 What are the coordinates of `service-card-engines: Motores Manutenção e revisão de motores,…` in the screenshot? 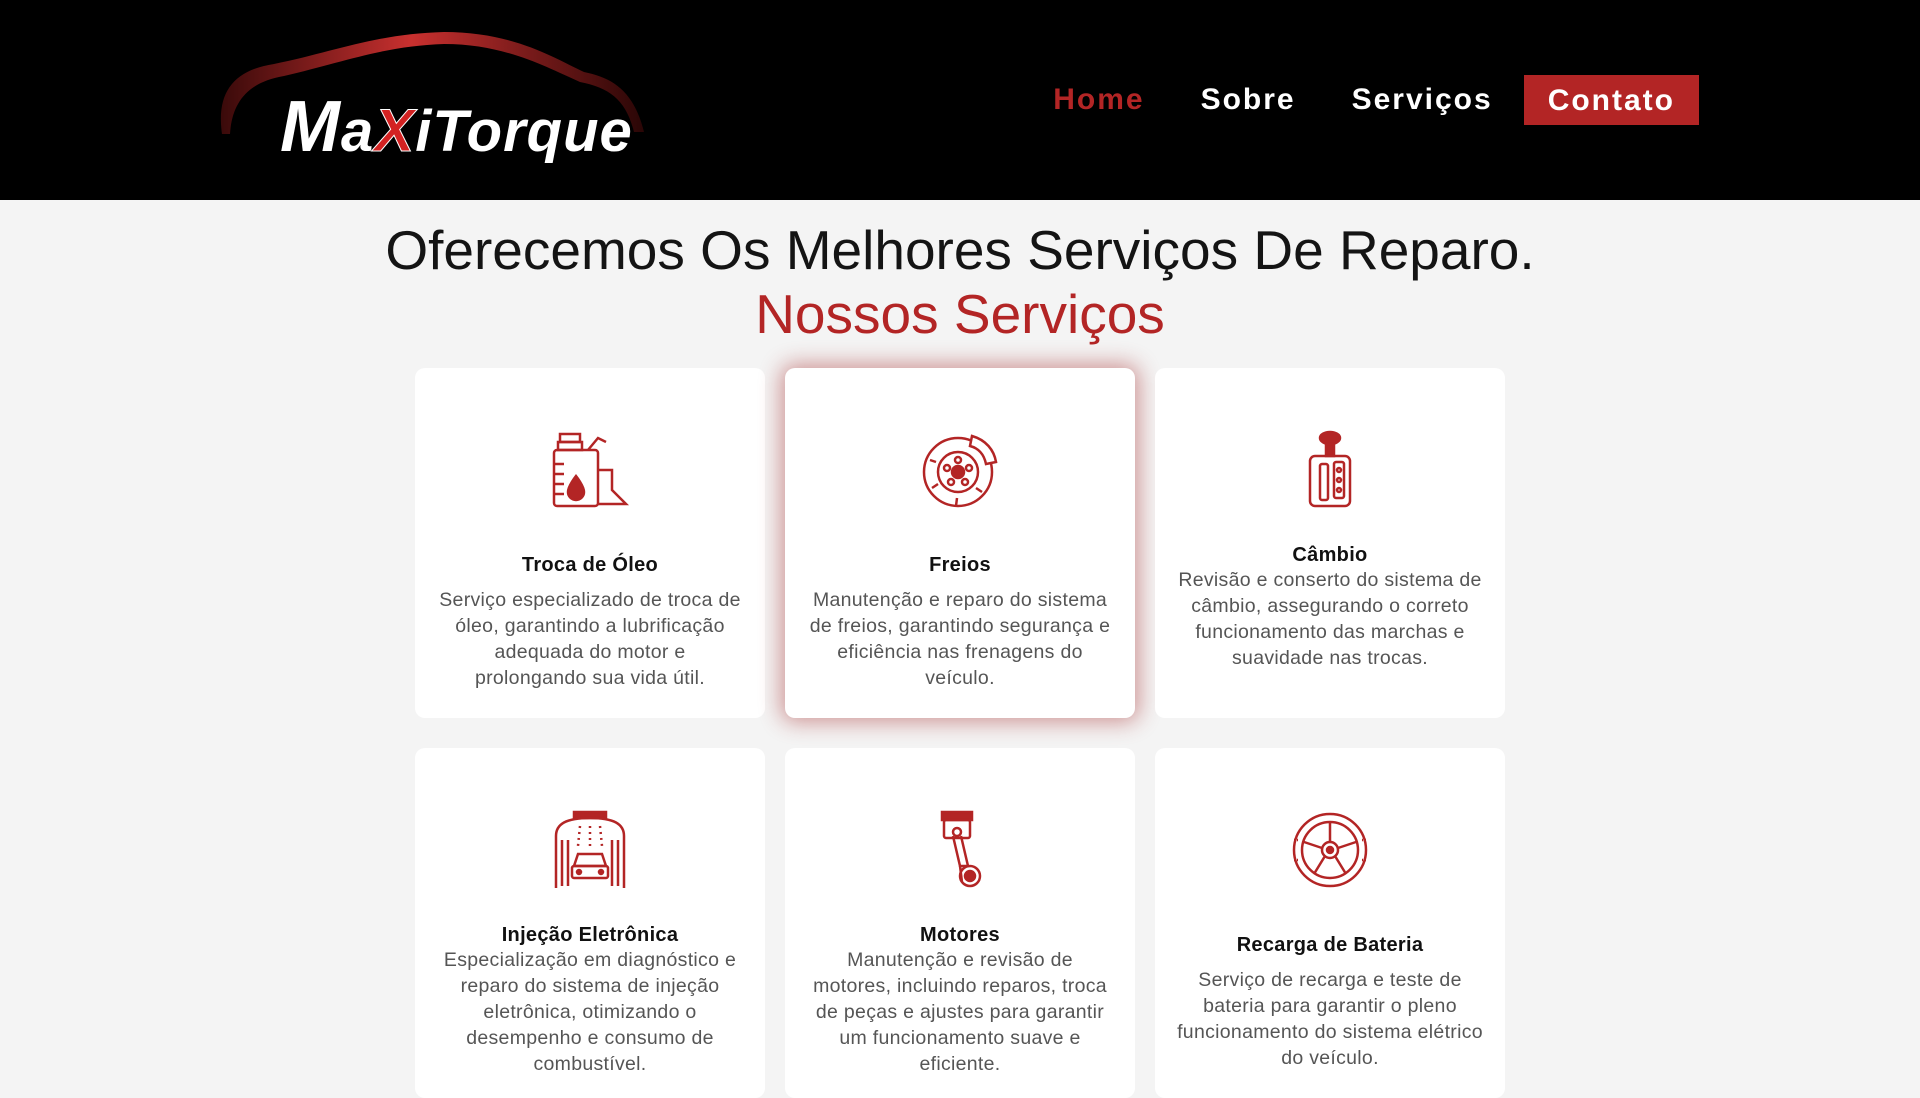 It's located at (960, 923).